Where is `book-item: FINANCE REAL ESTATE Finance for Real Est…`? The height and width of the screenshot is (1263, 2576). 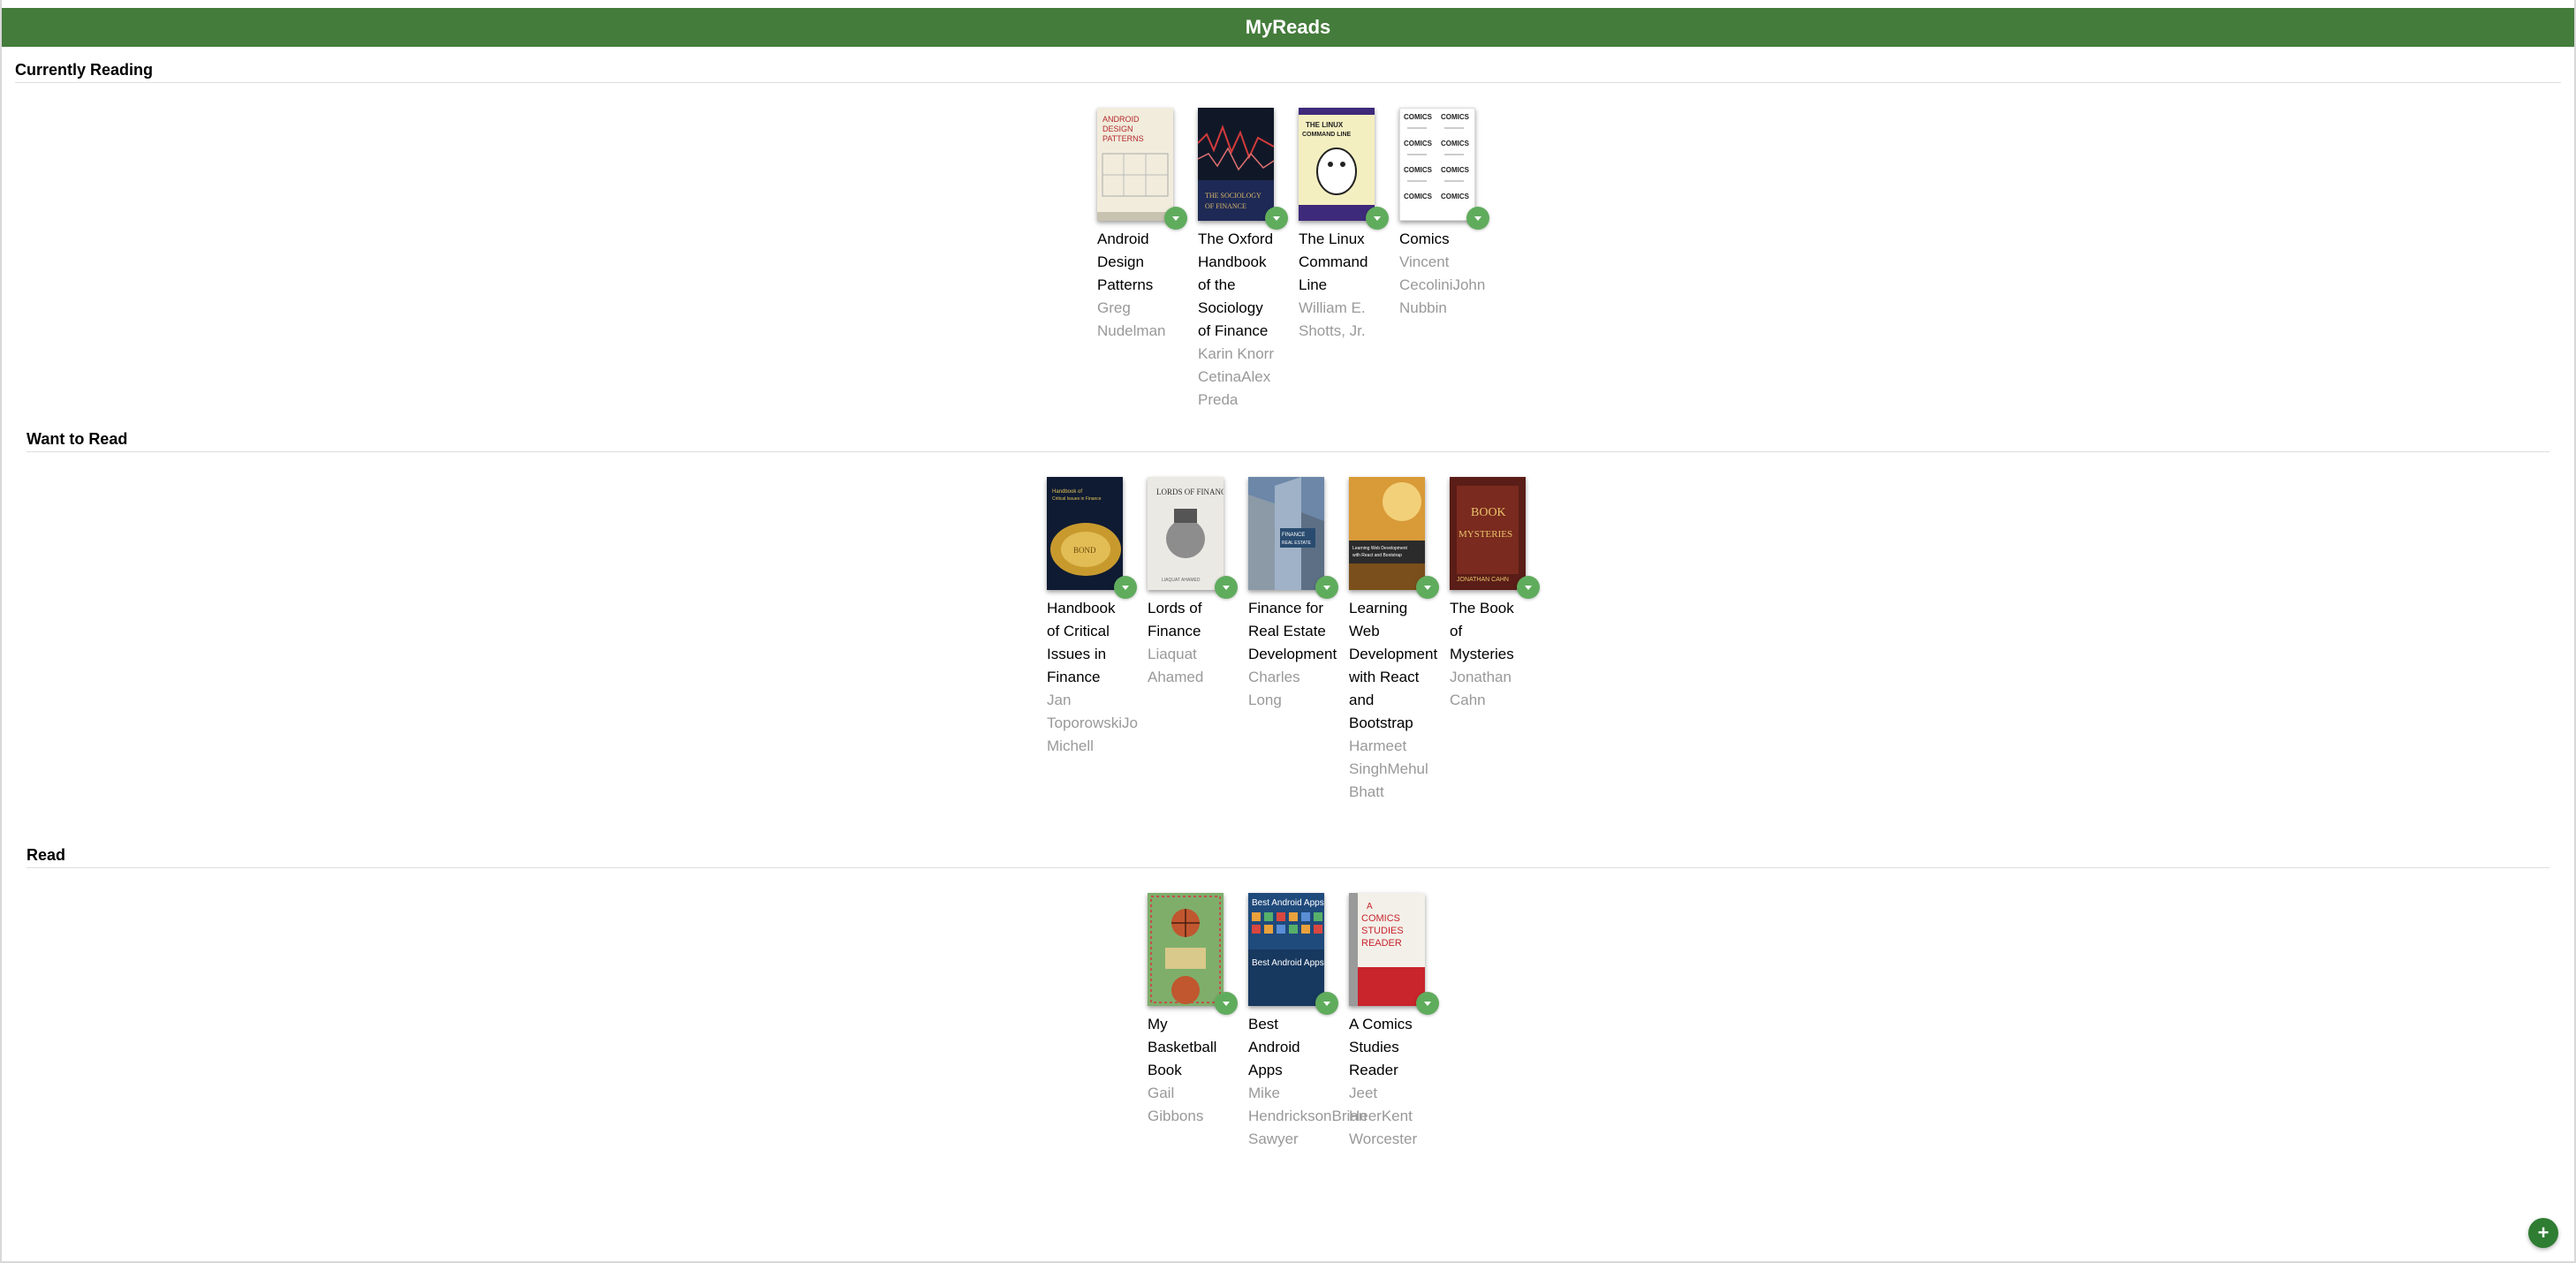 book-item: FINANCE REAL ESTATE Finance for Real Est… is located at coordinates (1293, 640).